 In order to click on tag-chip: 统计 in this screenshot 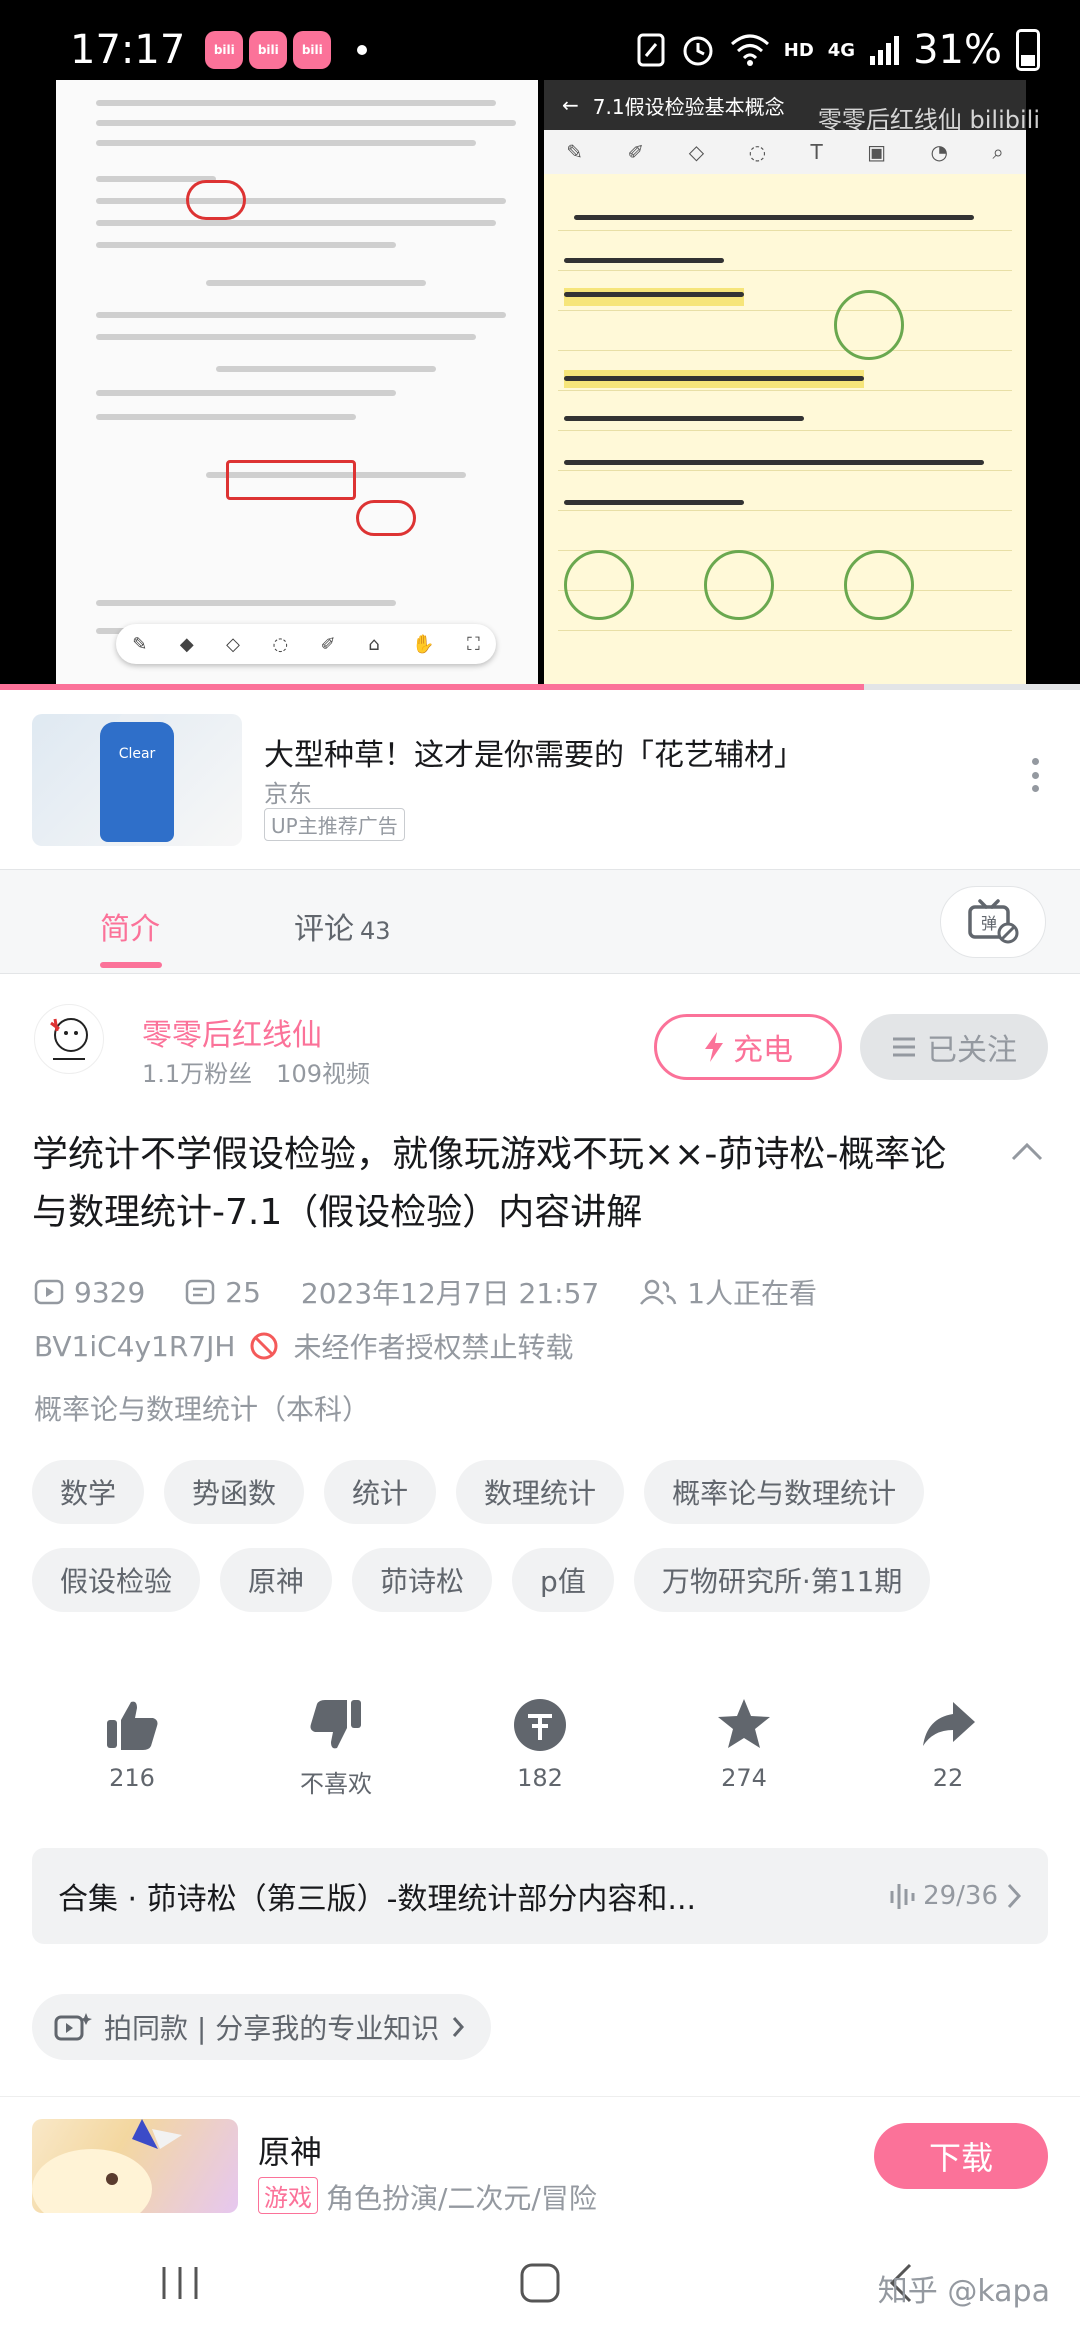, I will do `click(380, 1492)`.